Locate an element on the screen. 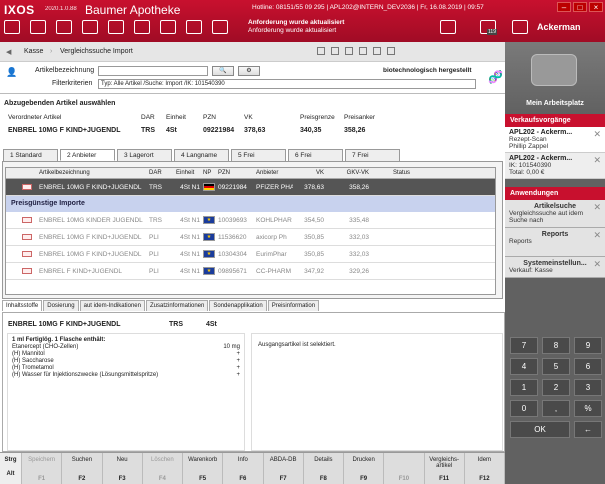 This screenshot has width=605, height=484. alt-key: Alt is located at coordinates (10, 474).